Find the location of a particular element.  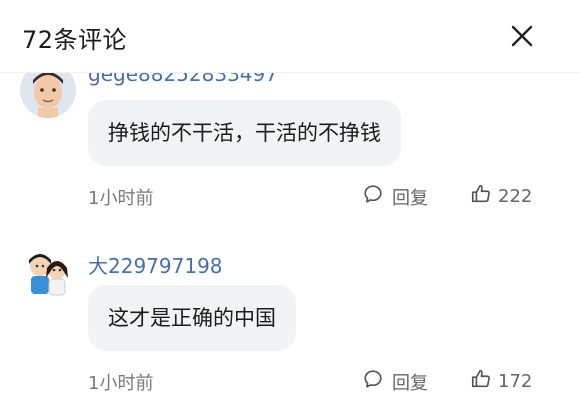

comment-text: 挣钱的不干活，干活的不挣钱 is located at coordinates (244, 133).